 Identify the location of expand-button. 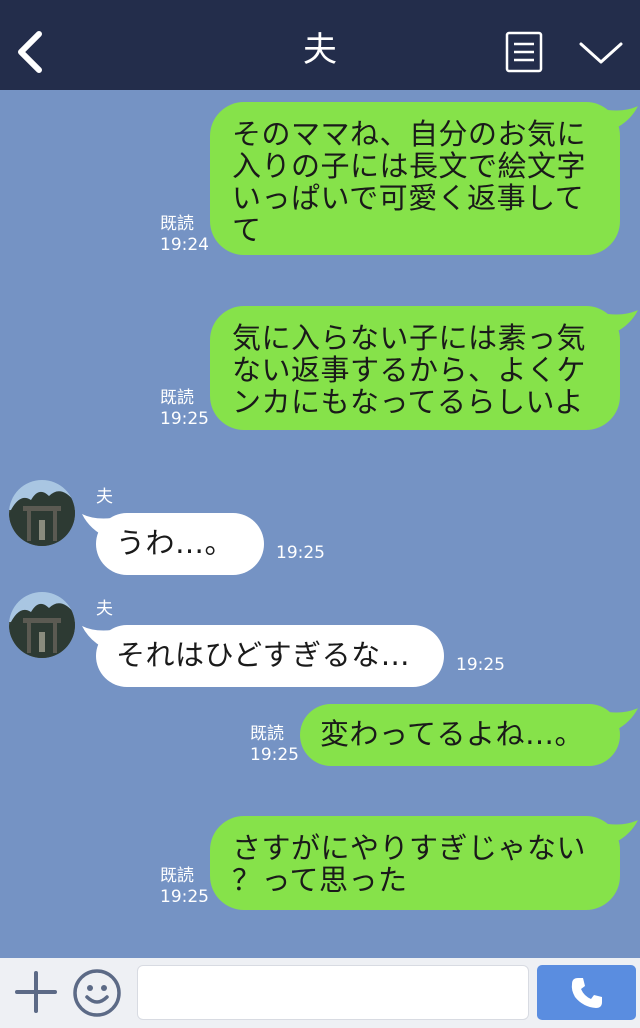
(601, 53).